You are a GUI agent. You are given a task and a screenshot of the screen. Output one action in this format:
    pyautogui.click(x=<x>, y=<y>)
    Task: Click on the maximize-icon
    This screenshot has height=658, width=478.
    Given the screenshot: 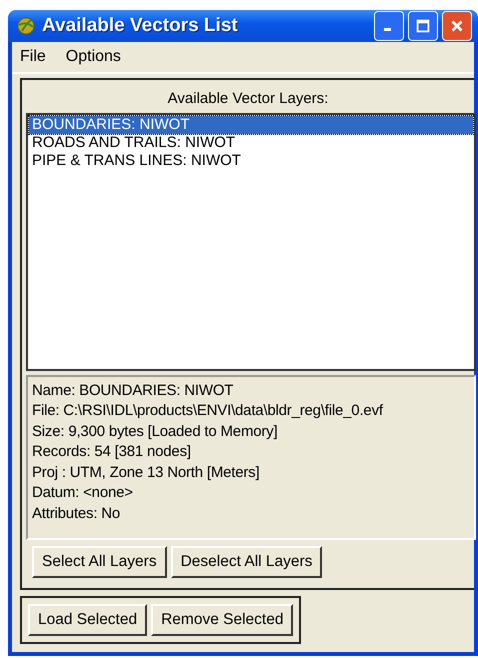 What is the action you would take?
    pyautogui.click(x=423, y=25)
    